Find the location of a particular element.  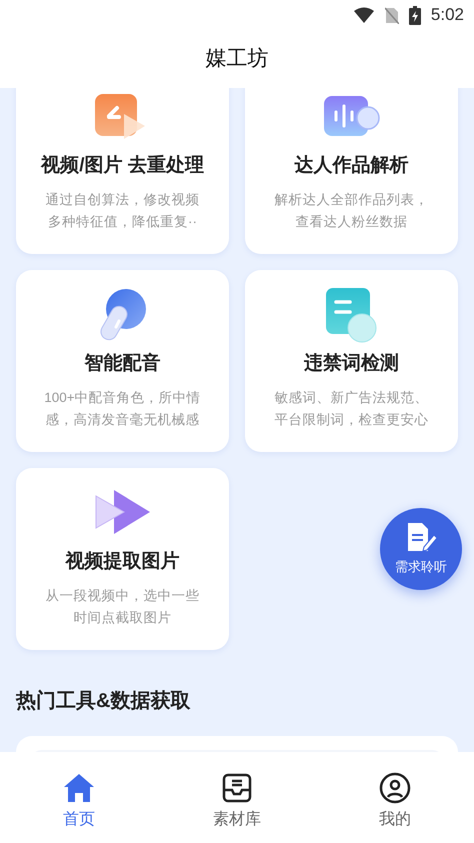

tool-description: 100+中配音角色，所中情 is located at coordinates (122, 397).